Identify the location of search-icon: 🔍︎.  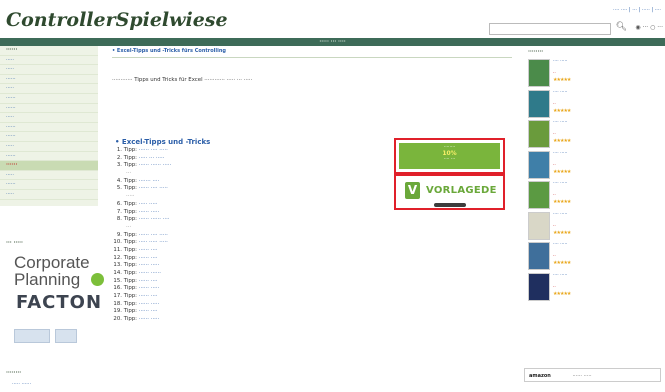
(621, 27).